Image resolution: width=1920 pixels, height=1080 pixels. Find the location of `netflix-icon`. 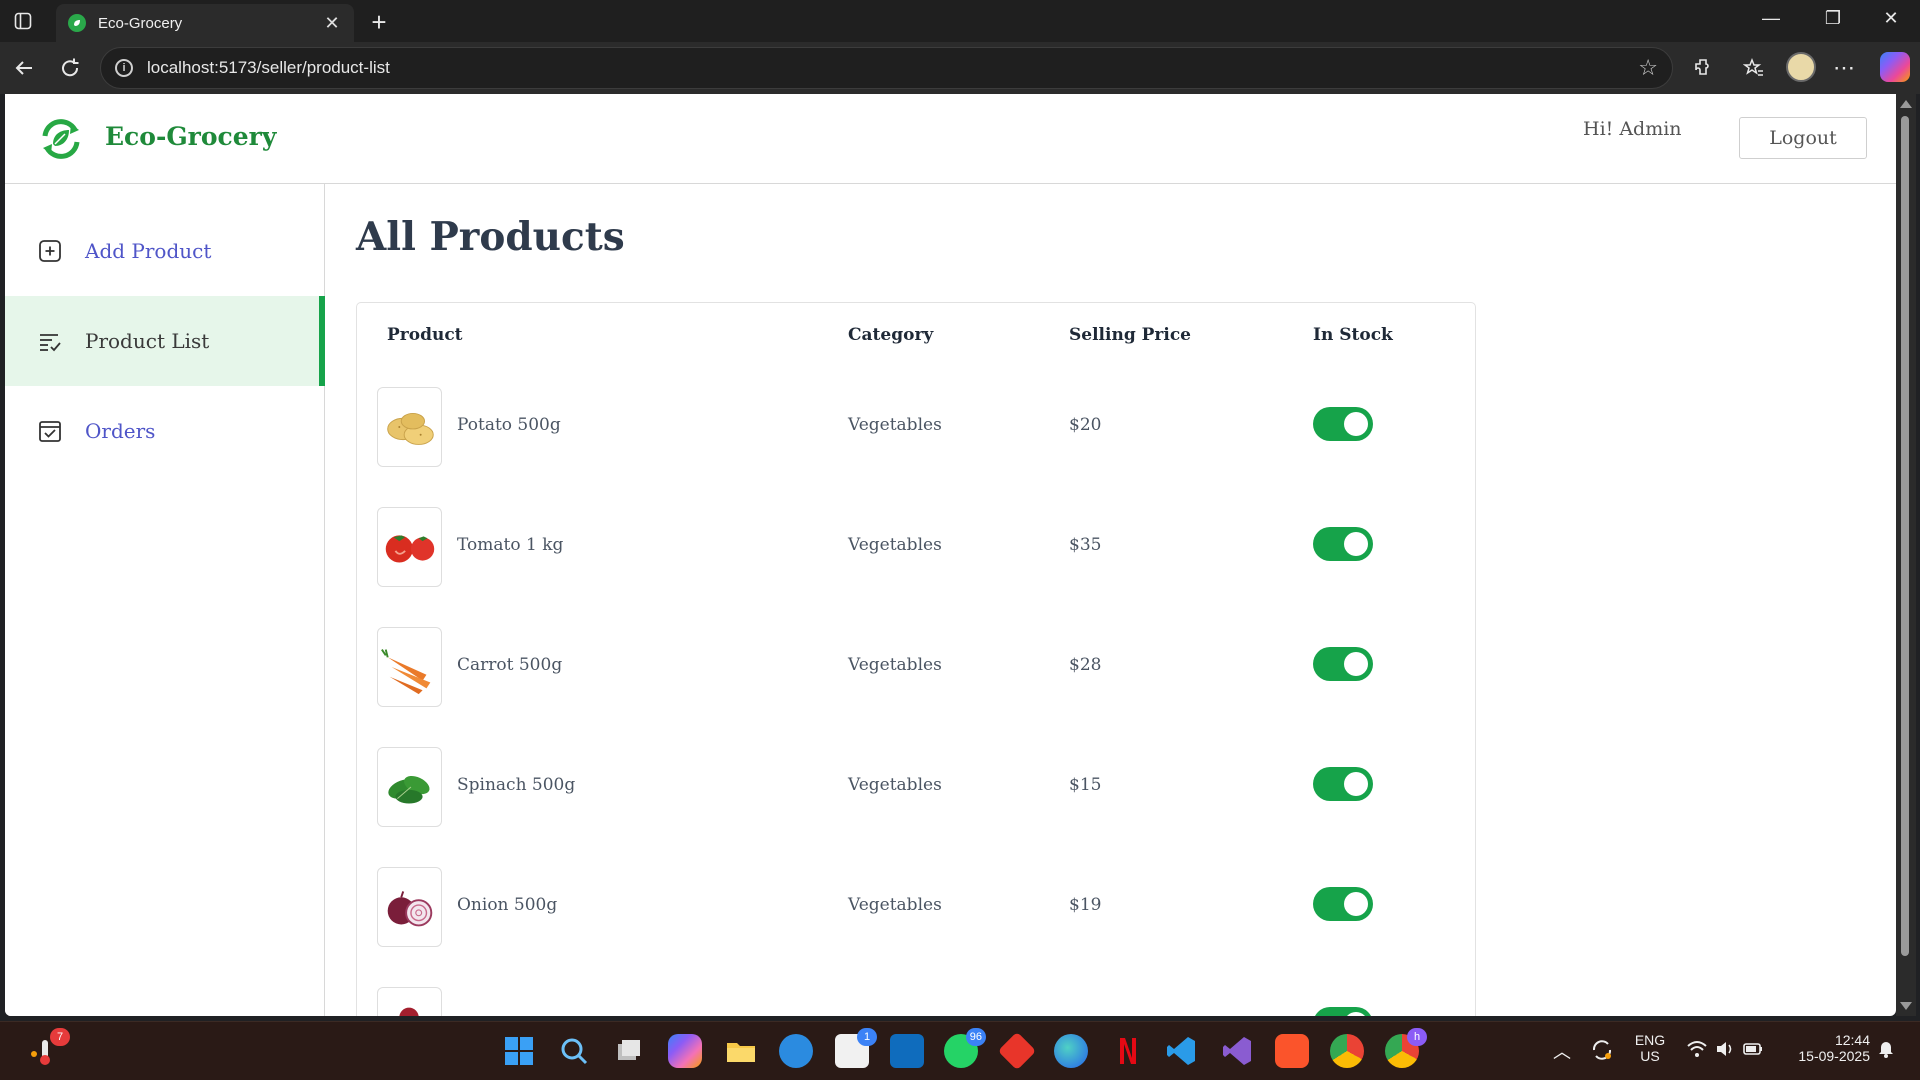

netflix-icon is located at coordinates (1127, 1051).